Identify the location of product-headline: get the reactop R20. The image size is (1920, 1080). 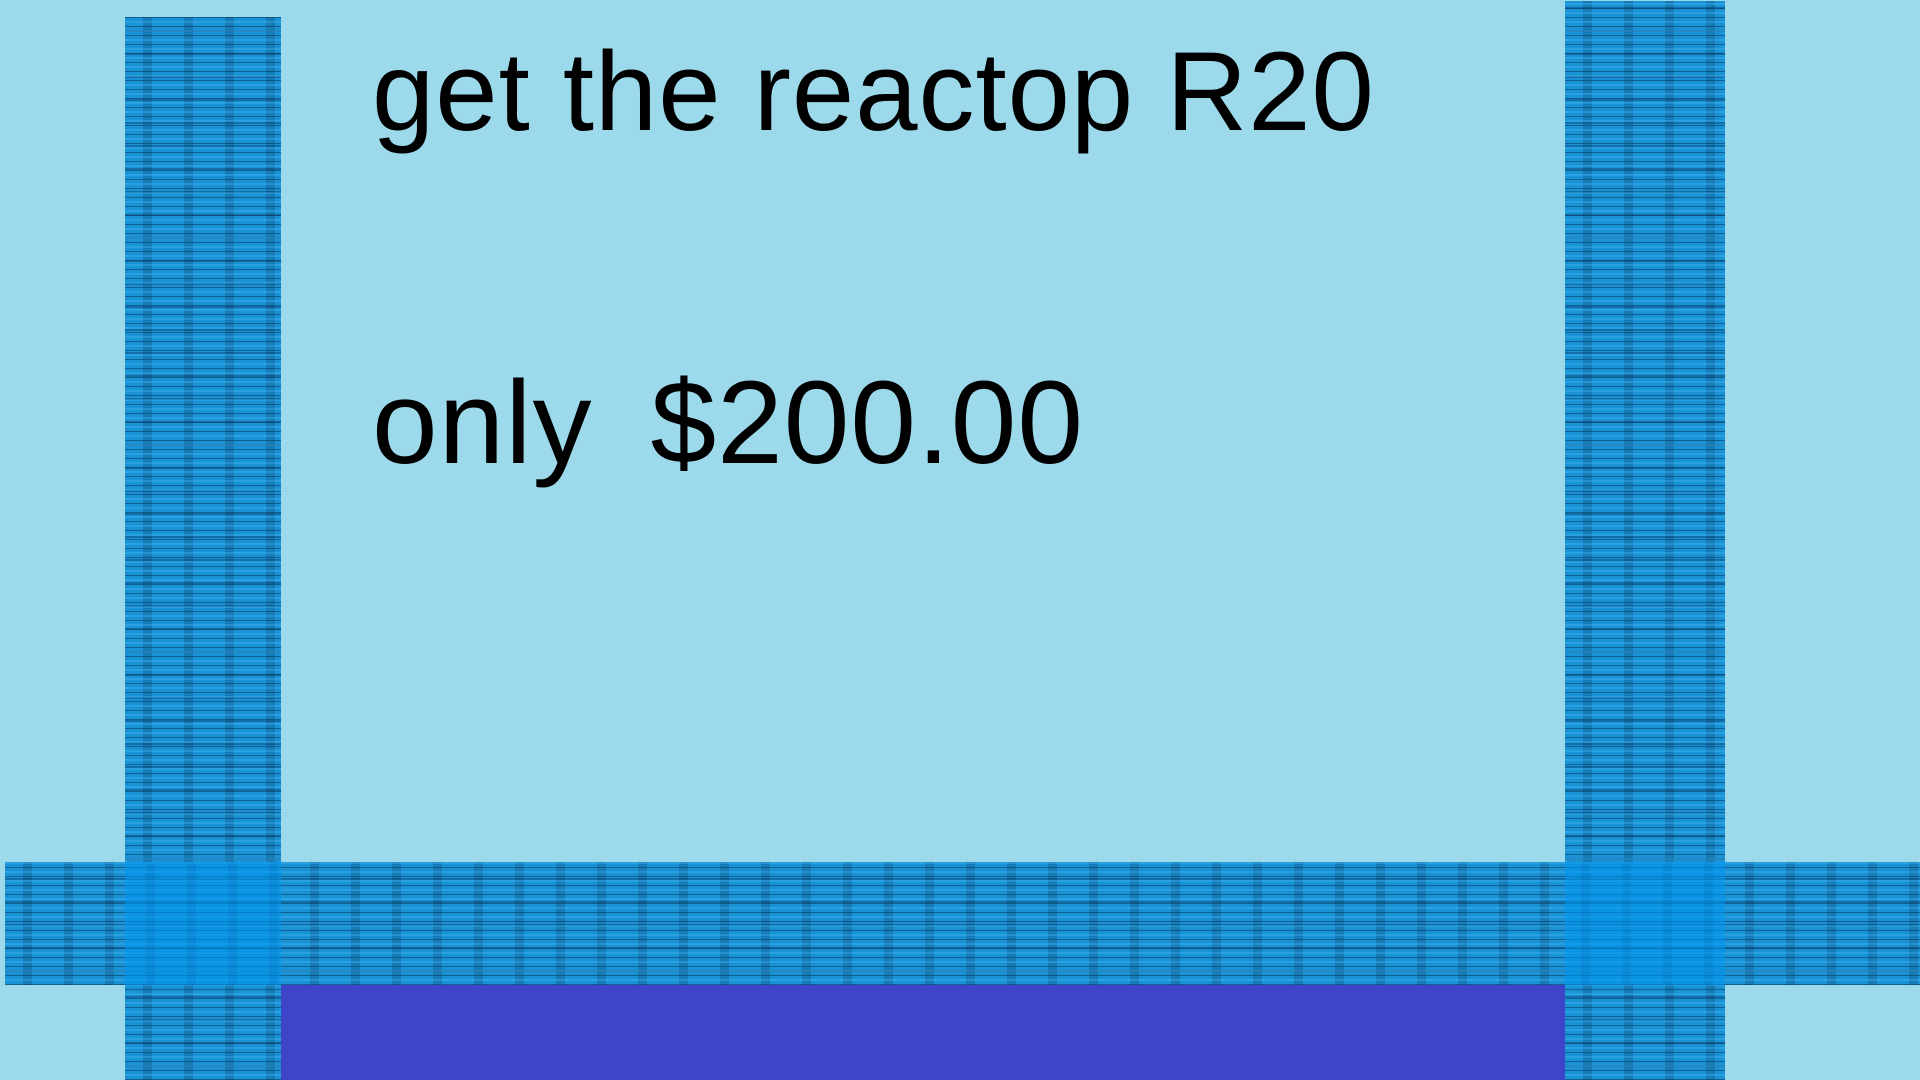
(873, 91).